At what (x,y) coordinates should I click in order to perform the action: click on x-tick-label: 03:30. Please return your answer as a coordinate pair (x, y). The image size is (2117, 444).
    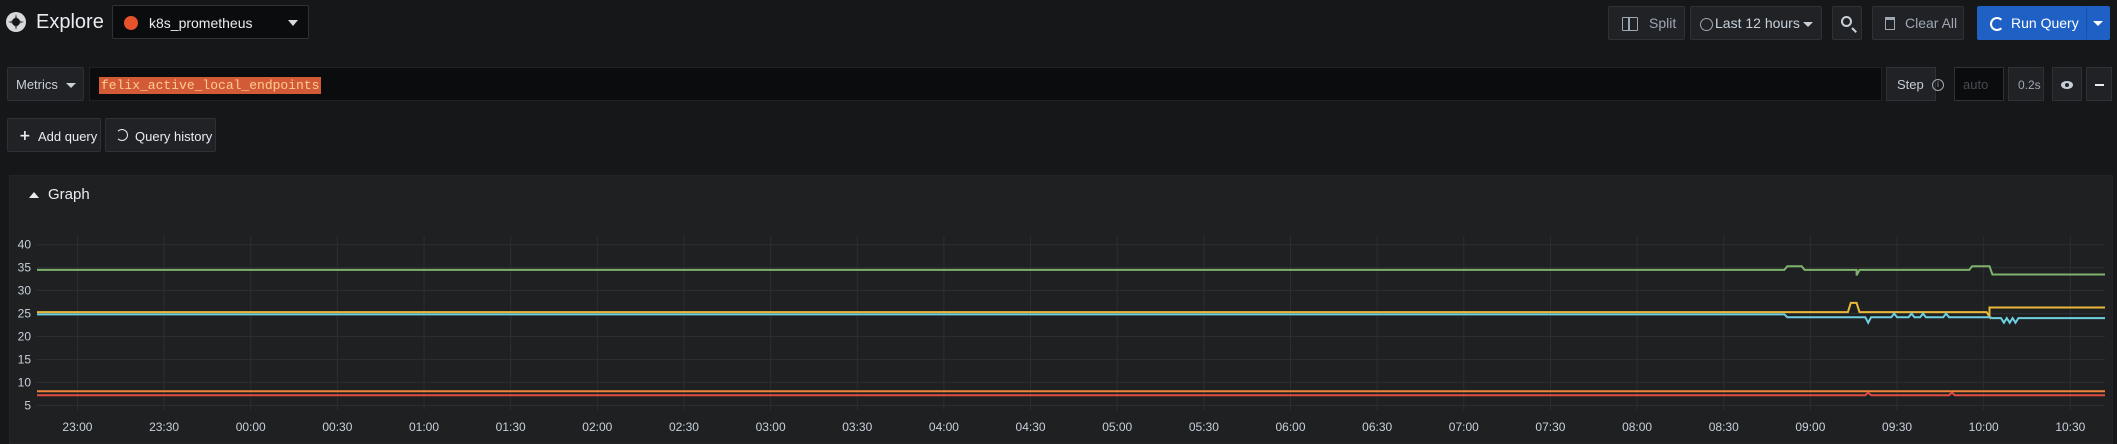
    Looking at the image, I should click on (857, 427).